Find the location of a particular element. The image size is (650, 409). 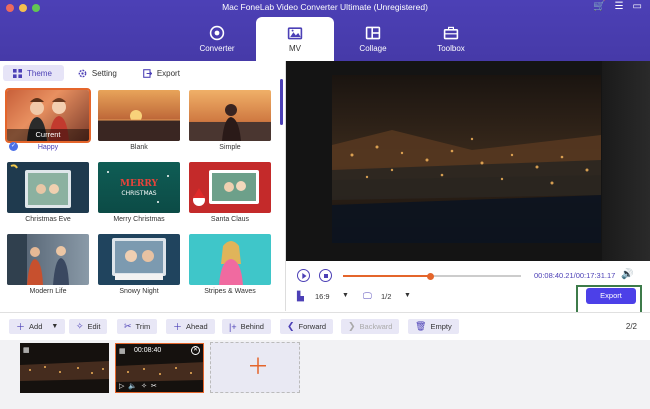

clip-actions: ▷ 🔈 ✧ ✂ is located at coordinates (138, 386).